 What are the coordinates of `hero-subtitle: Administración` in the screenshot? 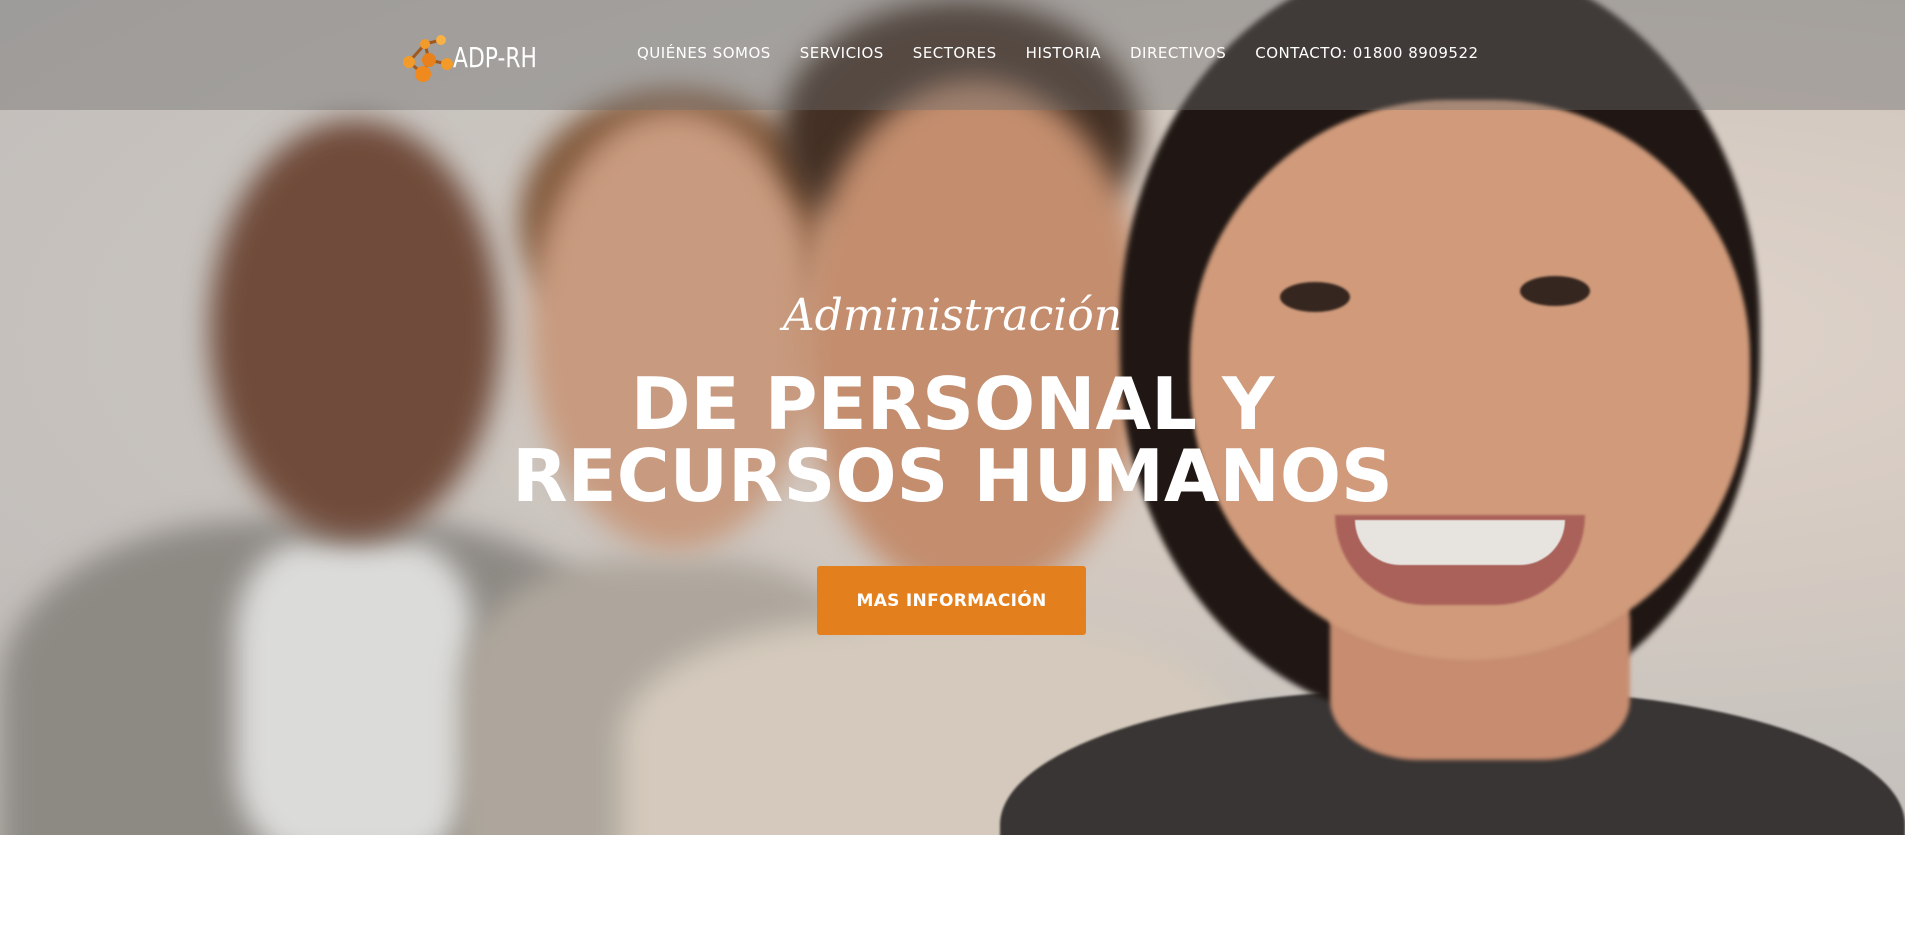 It's located at (952, 315).